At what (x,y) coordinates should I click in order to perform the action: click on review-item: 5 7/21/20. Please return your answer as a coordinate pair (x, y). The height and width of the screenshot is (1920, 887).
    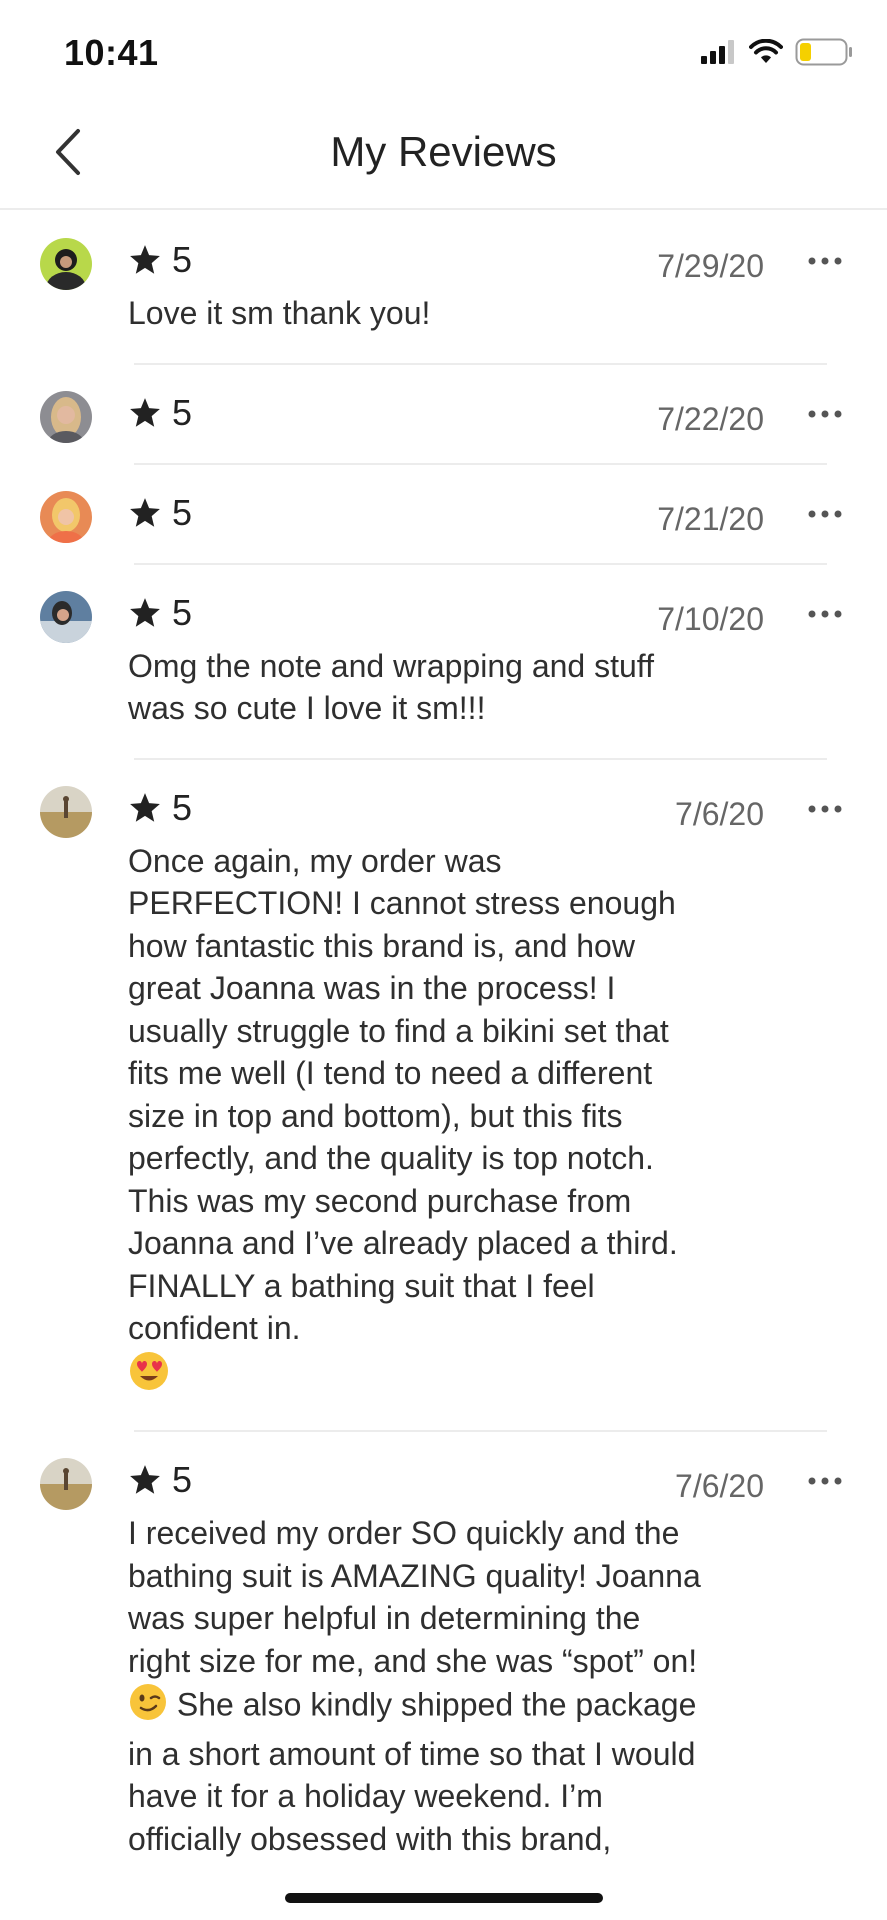
    Looking at the image, I should click on (443, 512).